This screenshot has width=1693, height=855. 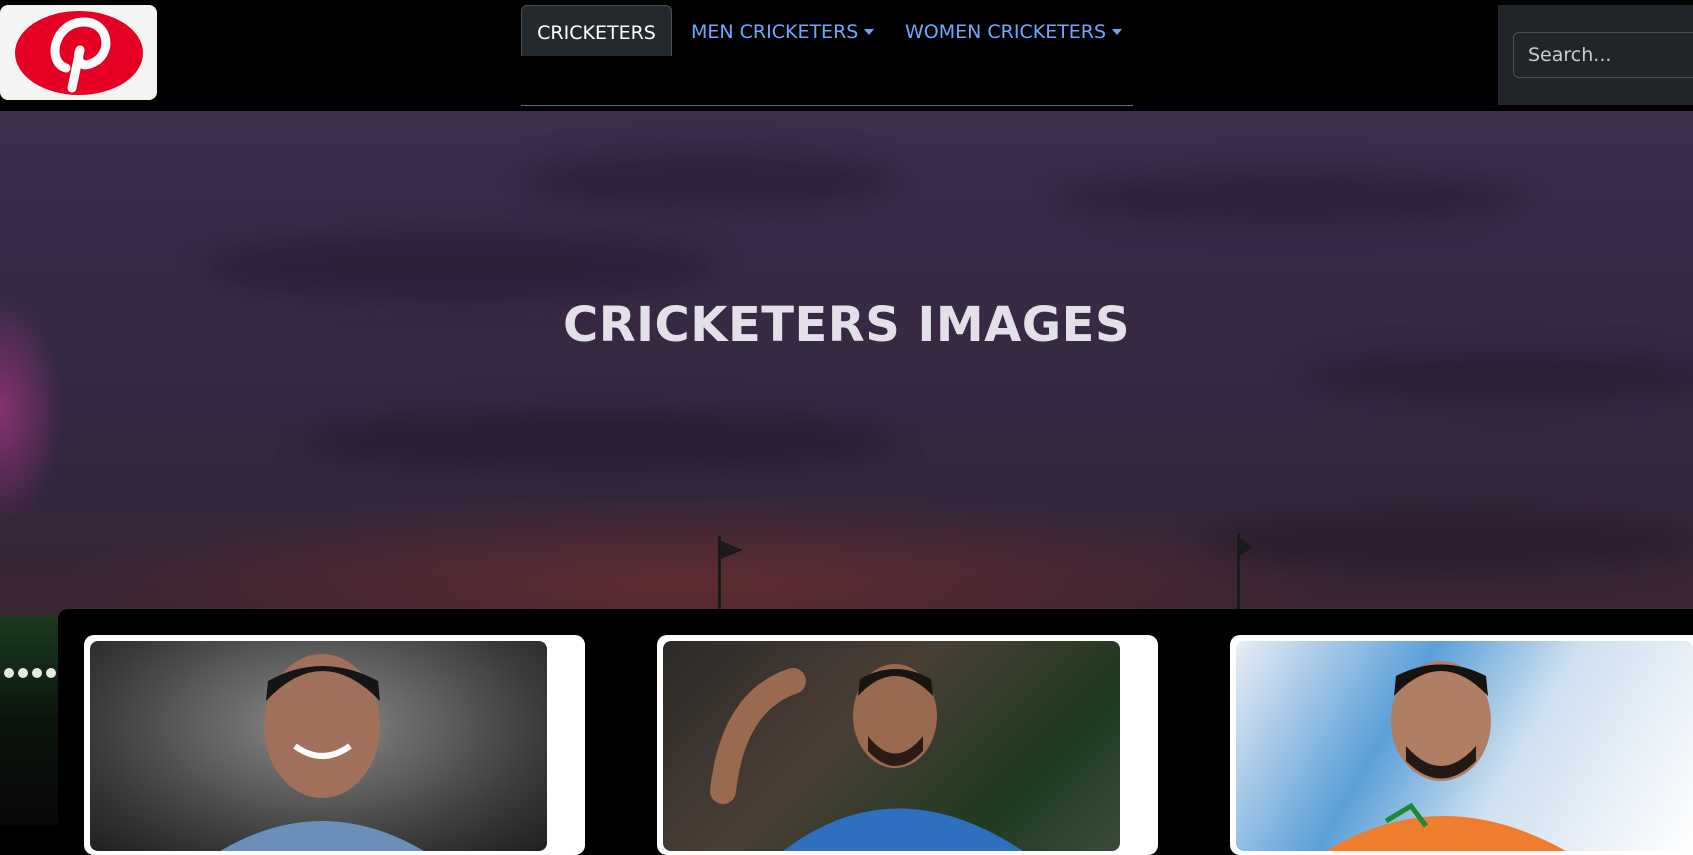 What do you see at coordinates (1006, 32) in the screenshot?
I see `tab-women-cricketers-label: WOMEN CRICKETERS` at bounding box center [1006, 32].